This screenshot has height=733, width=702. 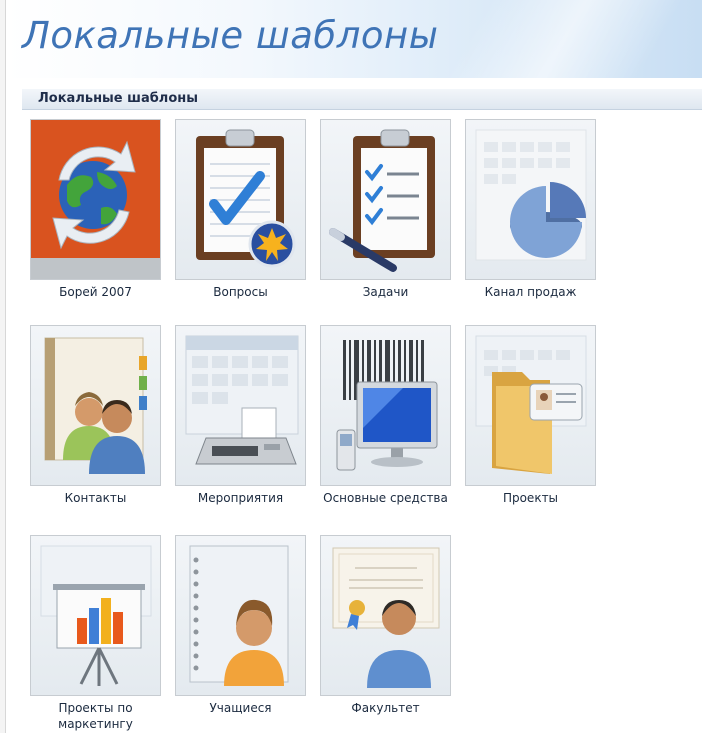 I want to click on faculty-certificate-icon, so click(x=386, y=617).